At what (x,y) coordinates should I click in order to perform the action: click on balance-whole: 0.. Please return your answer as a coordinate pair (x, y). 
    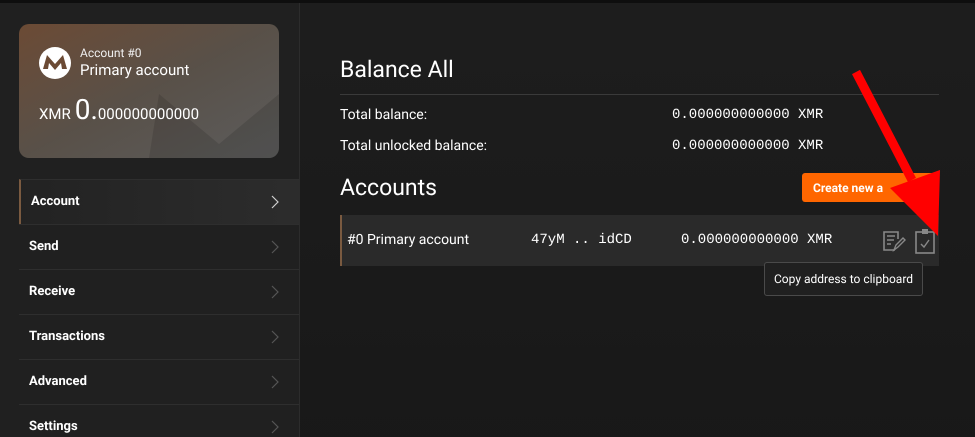
    Looking at the image, I should click on (86, 110).